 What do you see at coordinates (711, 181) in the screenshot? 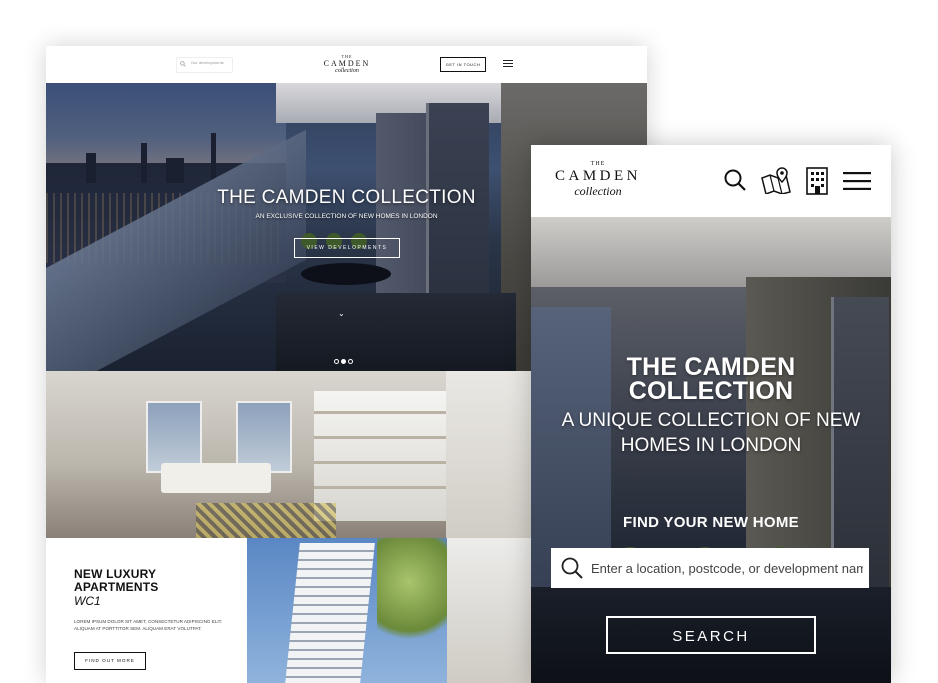
I see `mobile-header: THE CAMDEN collection` at bounding box center [711, 181].